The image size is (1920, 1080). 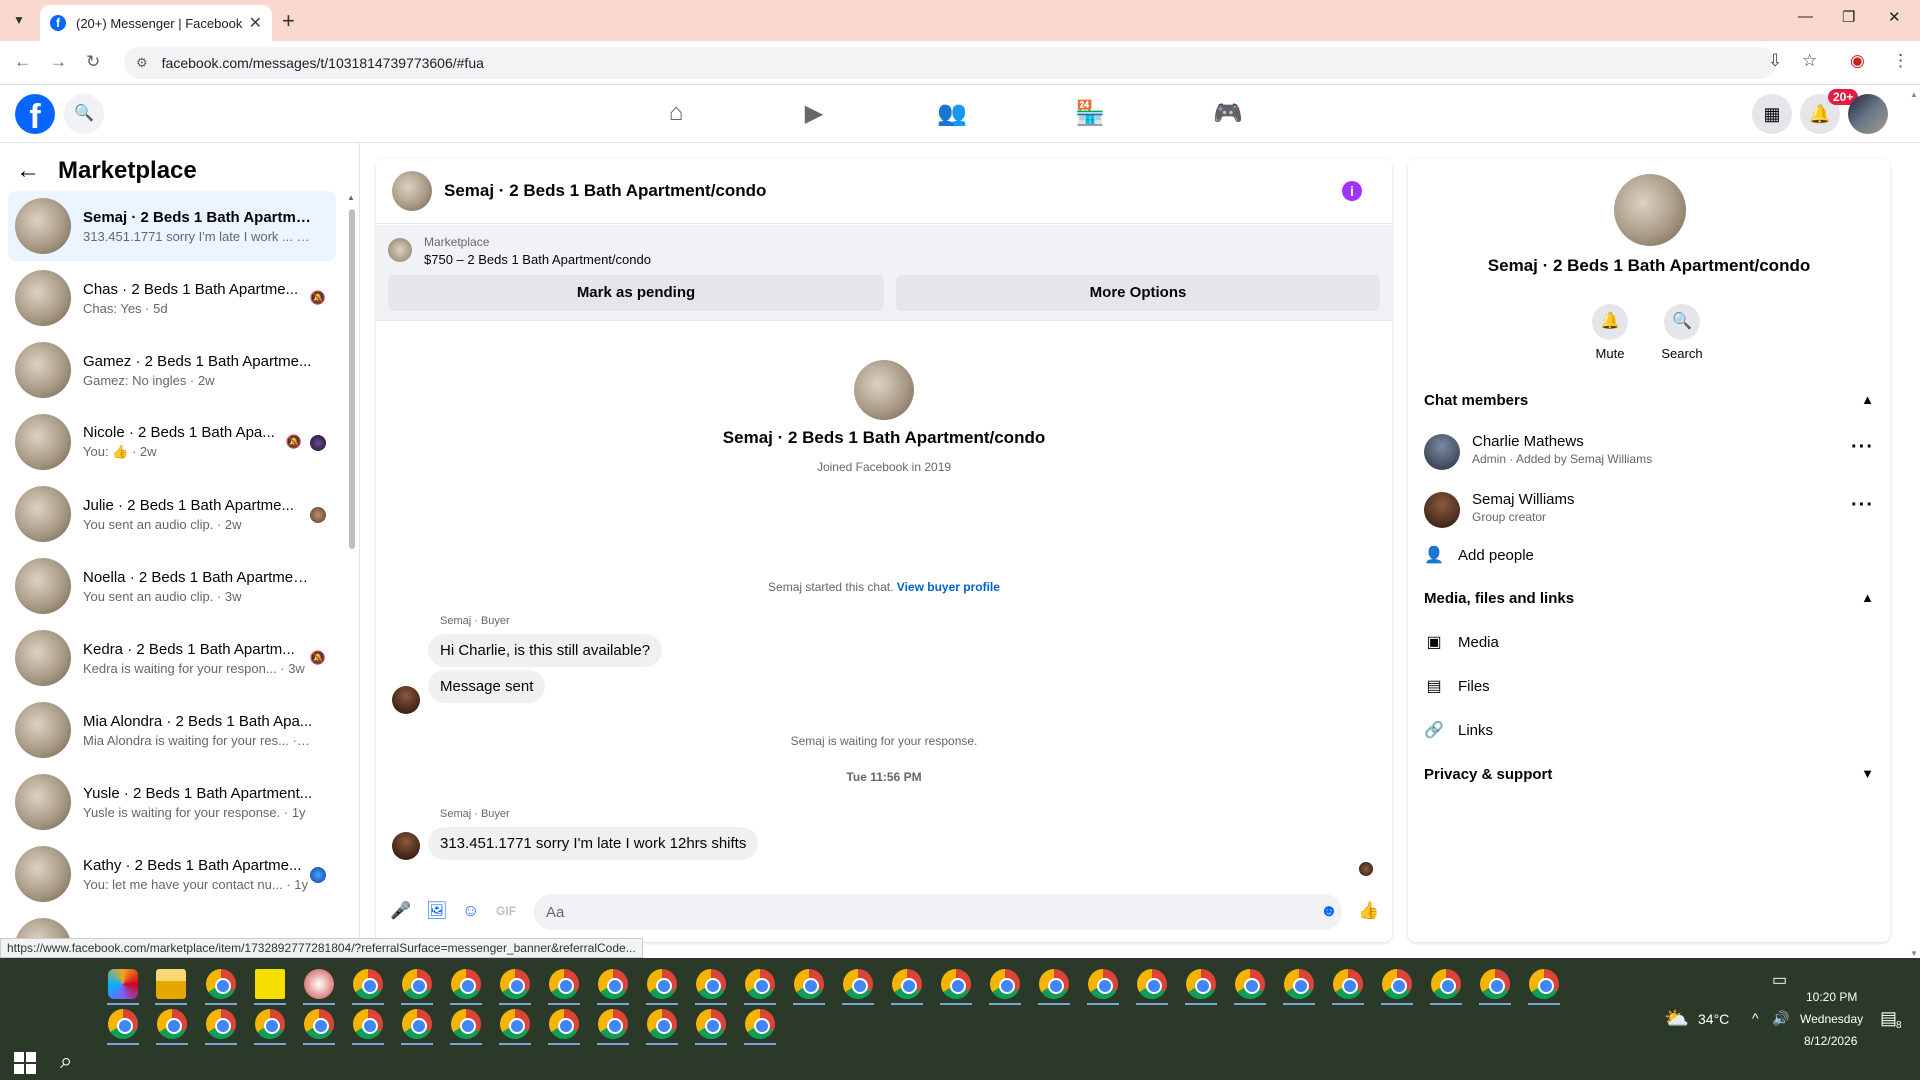 I want to click on privacy-support-header: Privacy & support ▼, so click(x=1649, y=774).